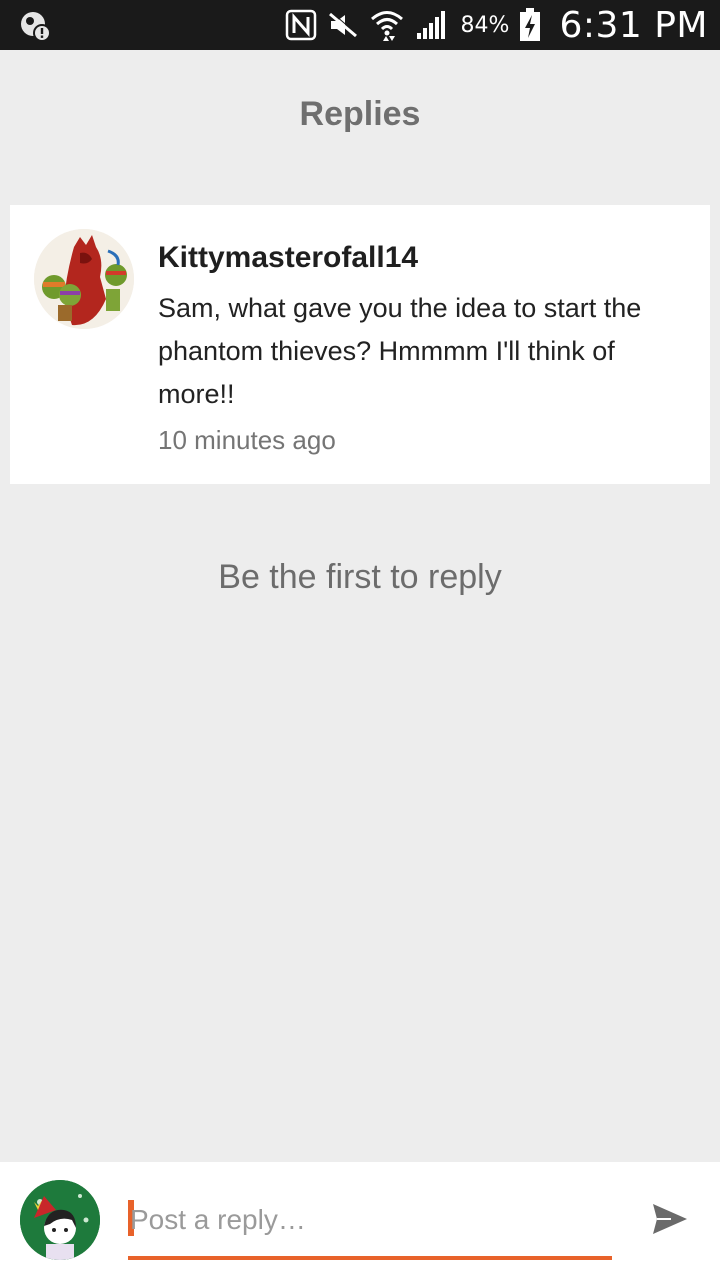 The image size is (720, 1280). I want to click on nfc-icon, so click(301, 25).